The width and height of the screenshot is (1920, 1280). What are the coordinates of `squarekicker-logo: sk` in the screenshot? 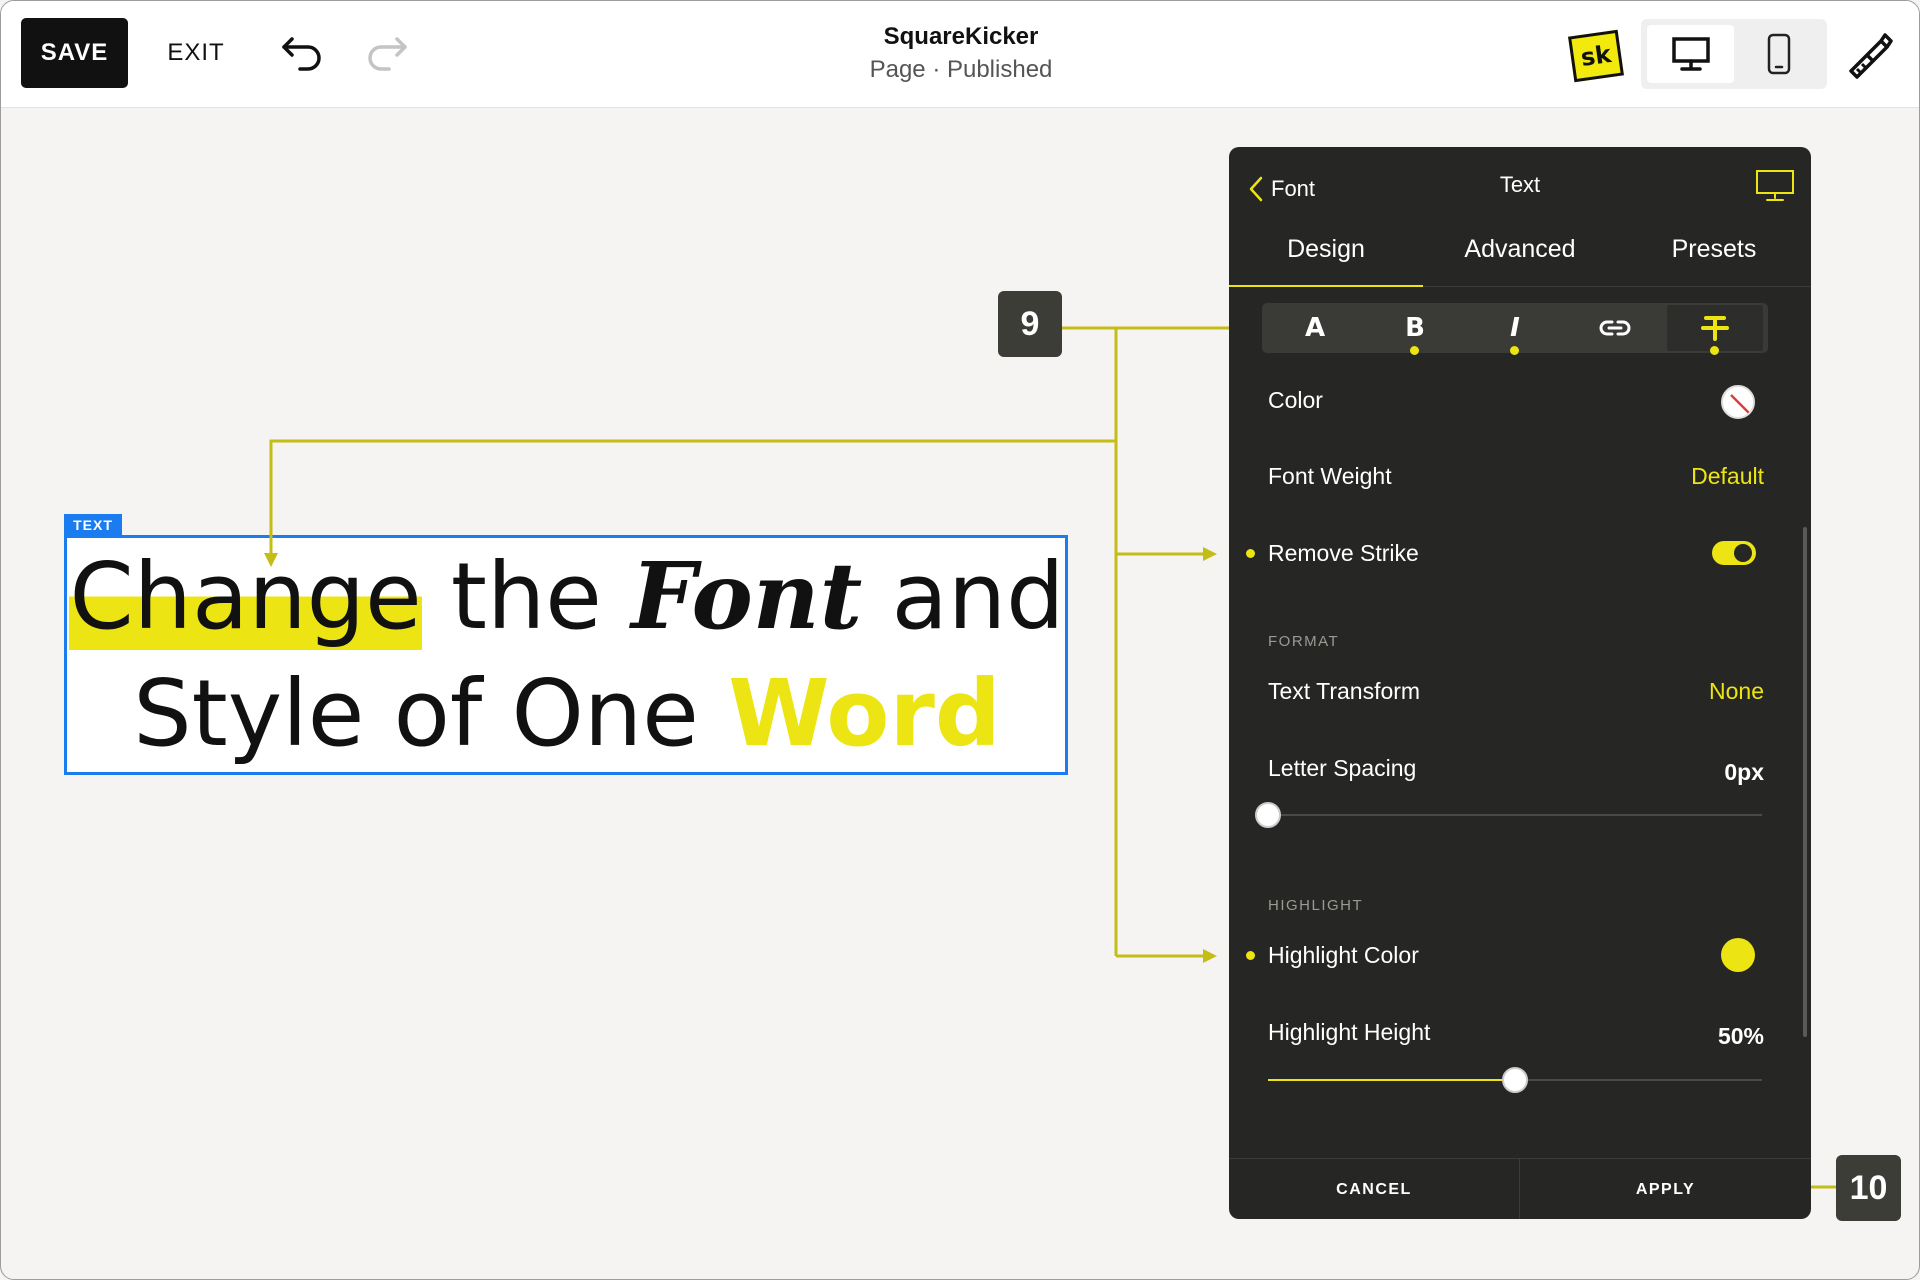 It's located at (1596, 56).